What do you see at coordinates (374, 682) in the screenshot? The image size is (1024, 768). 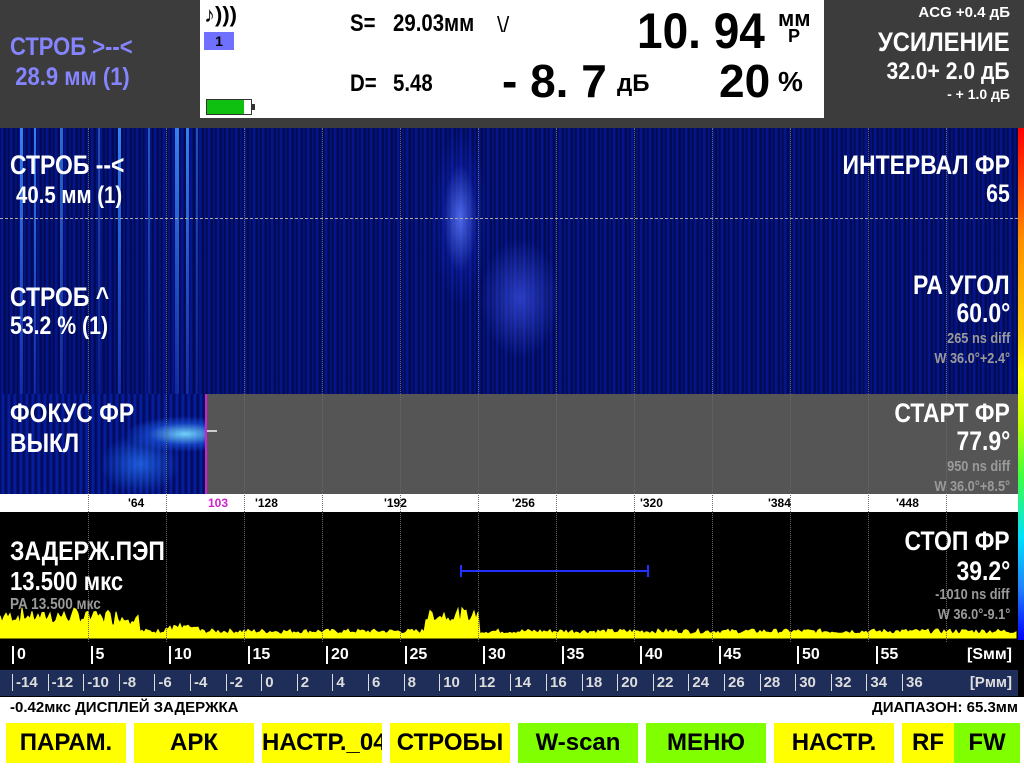 I see `scale-r-tick: 6` at bounding box center [374, 682].